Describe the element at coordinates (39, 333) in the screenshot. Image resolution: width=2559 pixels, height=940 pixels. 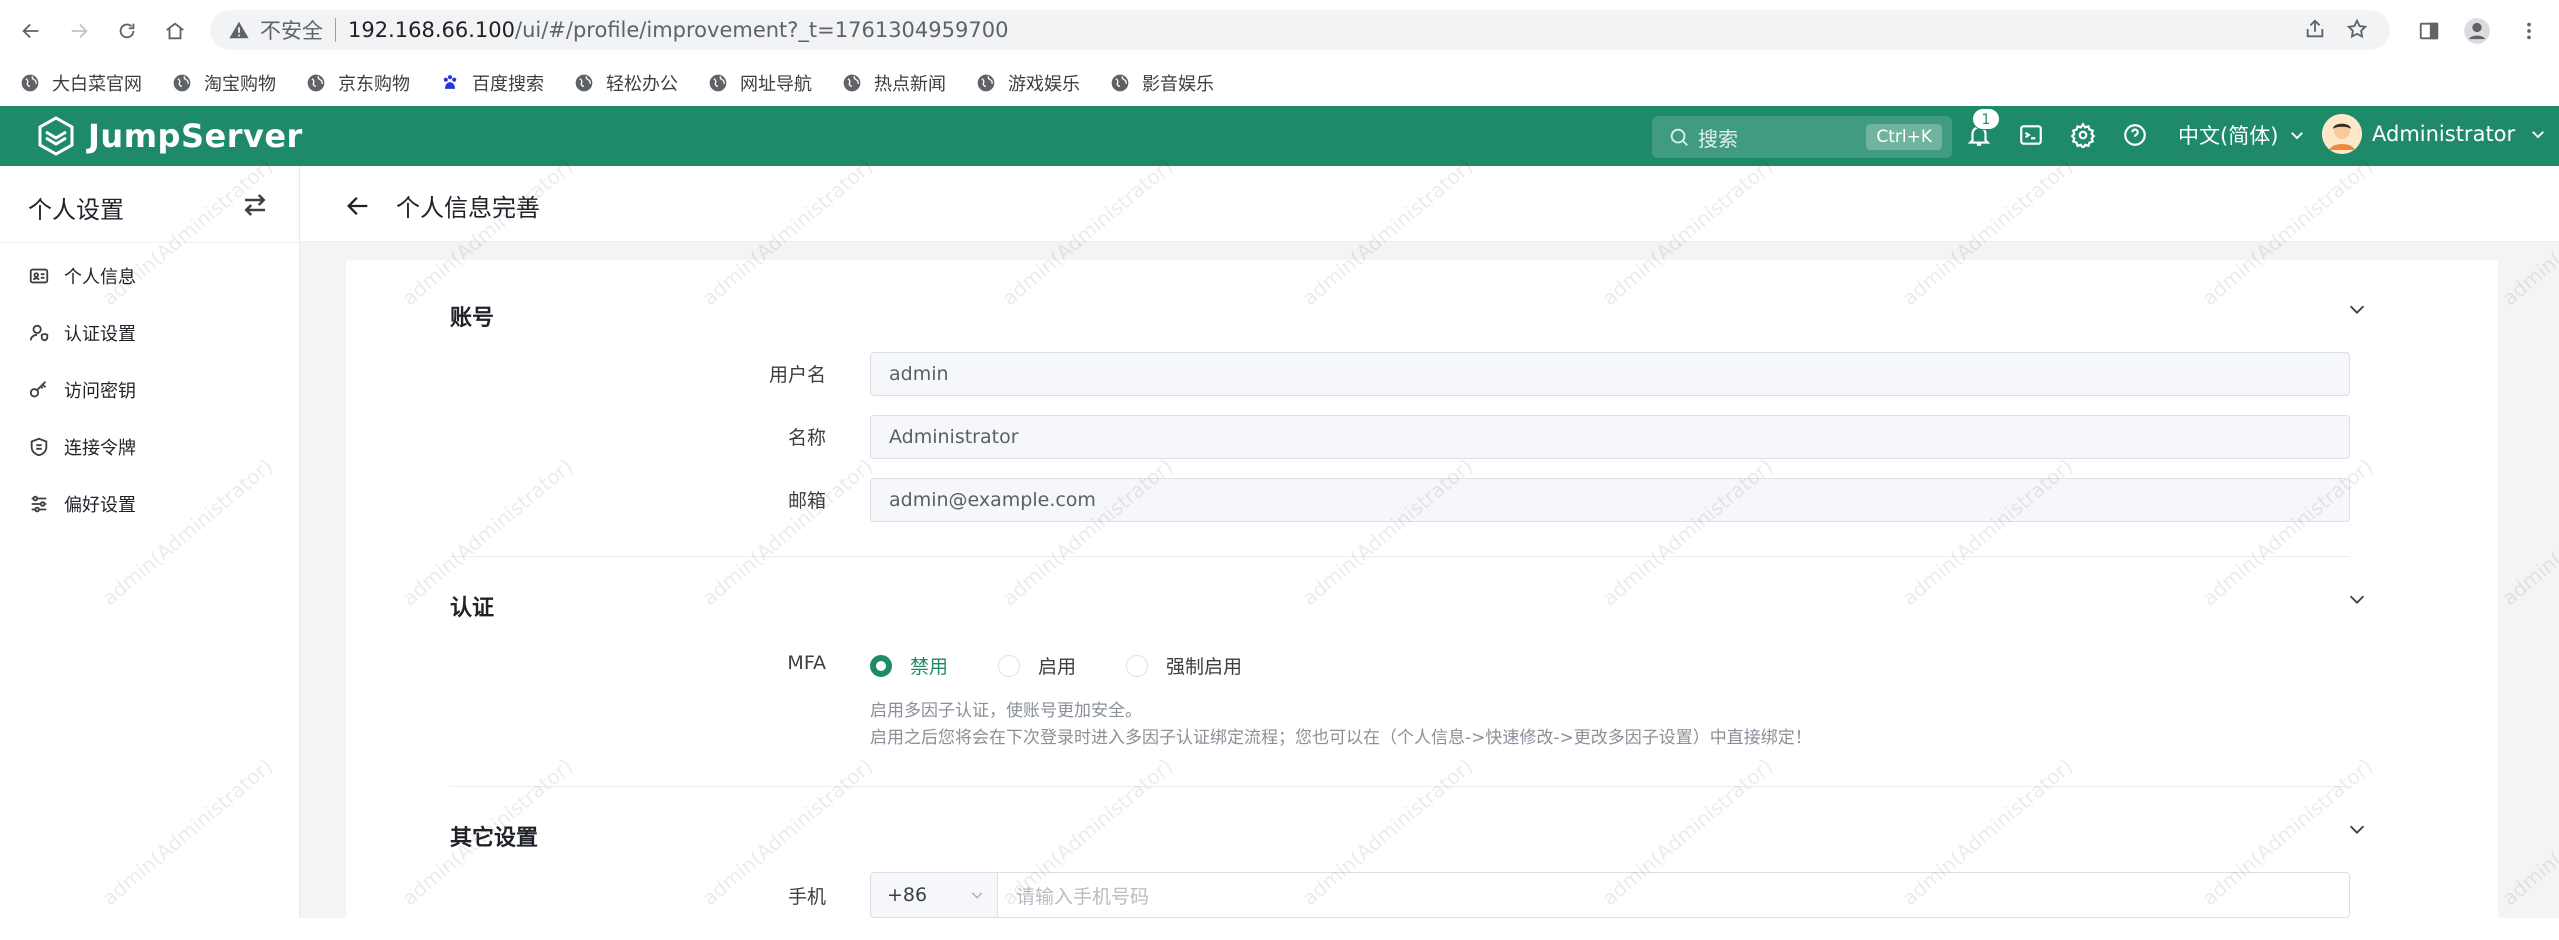
I see `user-shield-icon` at that location.